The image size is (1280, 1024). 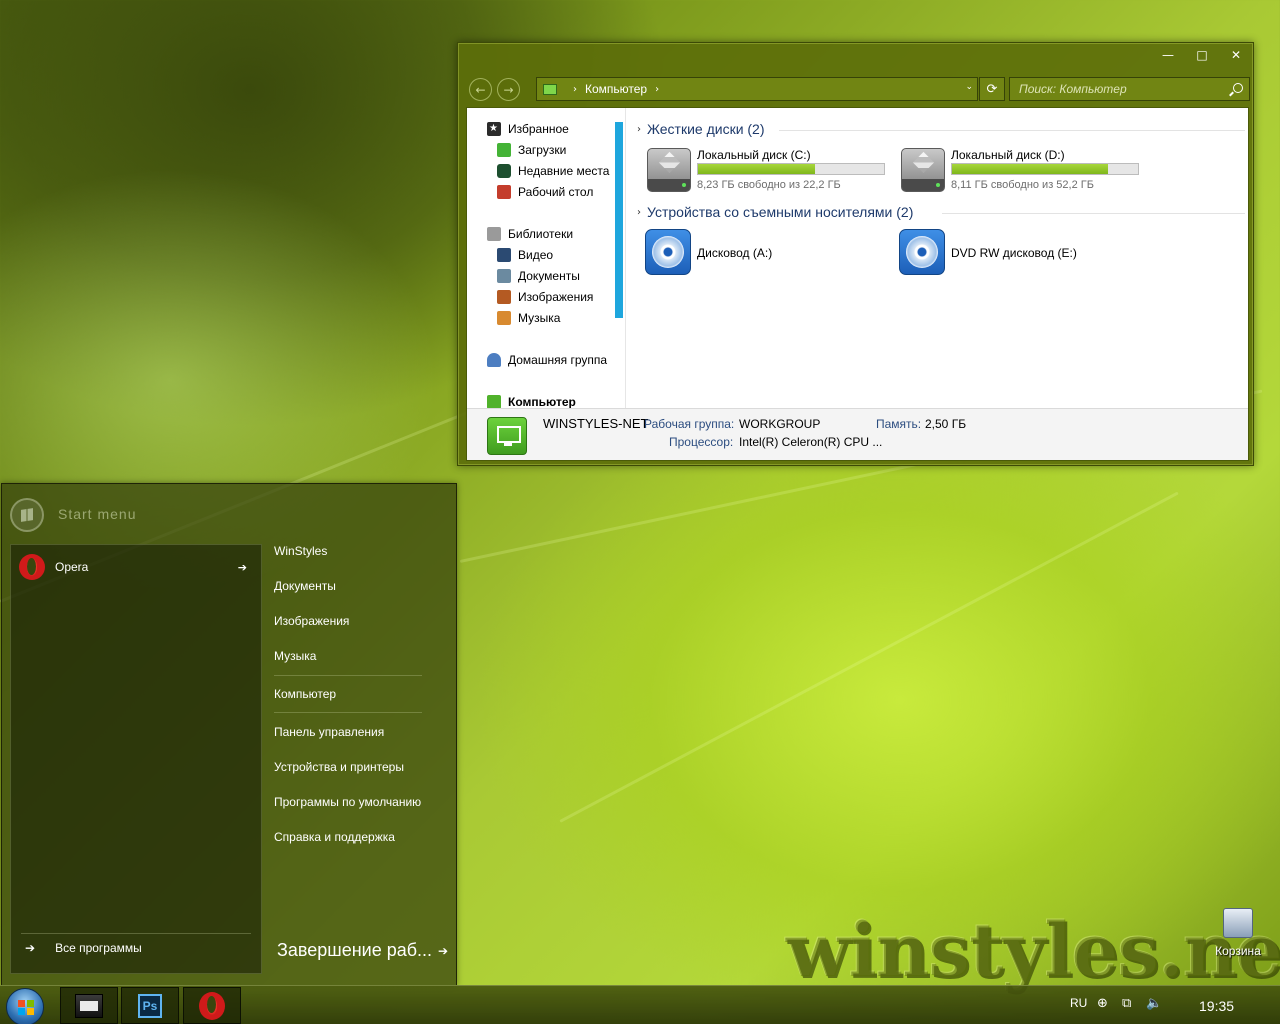 I want to click on recycle-bin-icon, so click(x=1238, y=923).